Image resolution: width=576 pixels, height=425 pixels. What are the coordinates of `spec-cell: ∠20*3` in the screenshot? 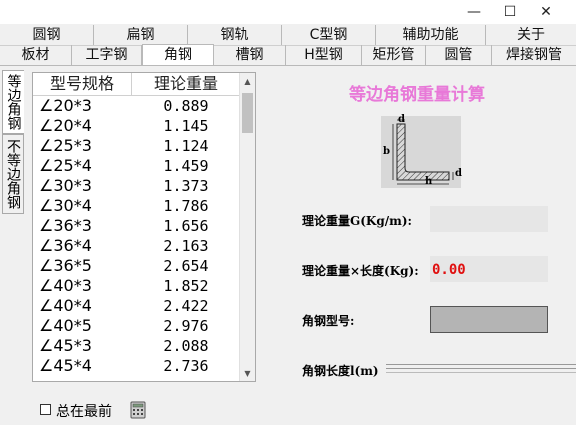 It's located at (65, 105).